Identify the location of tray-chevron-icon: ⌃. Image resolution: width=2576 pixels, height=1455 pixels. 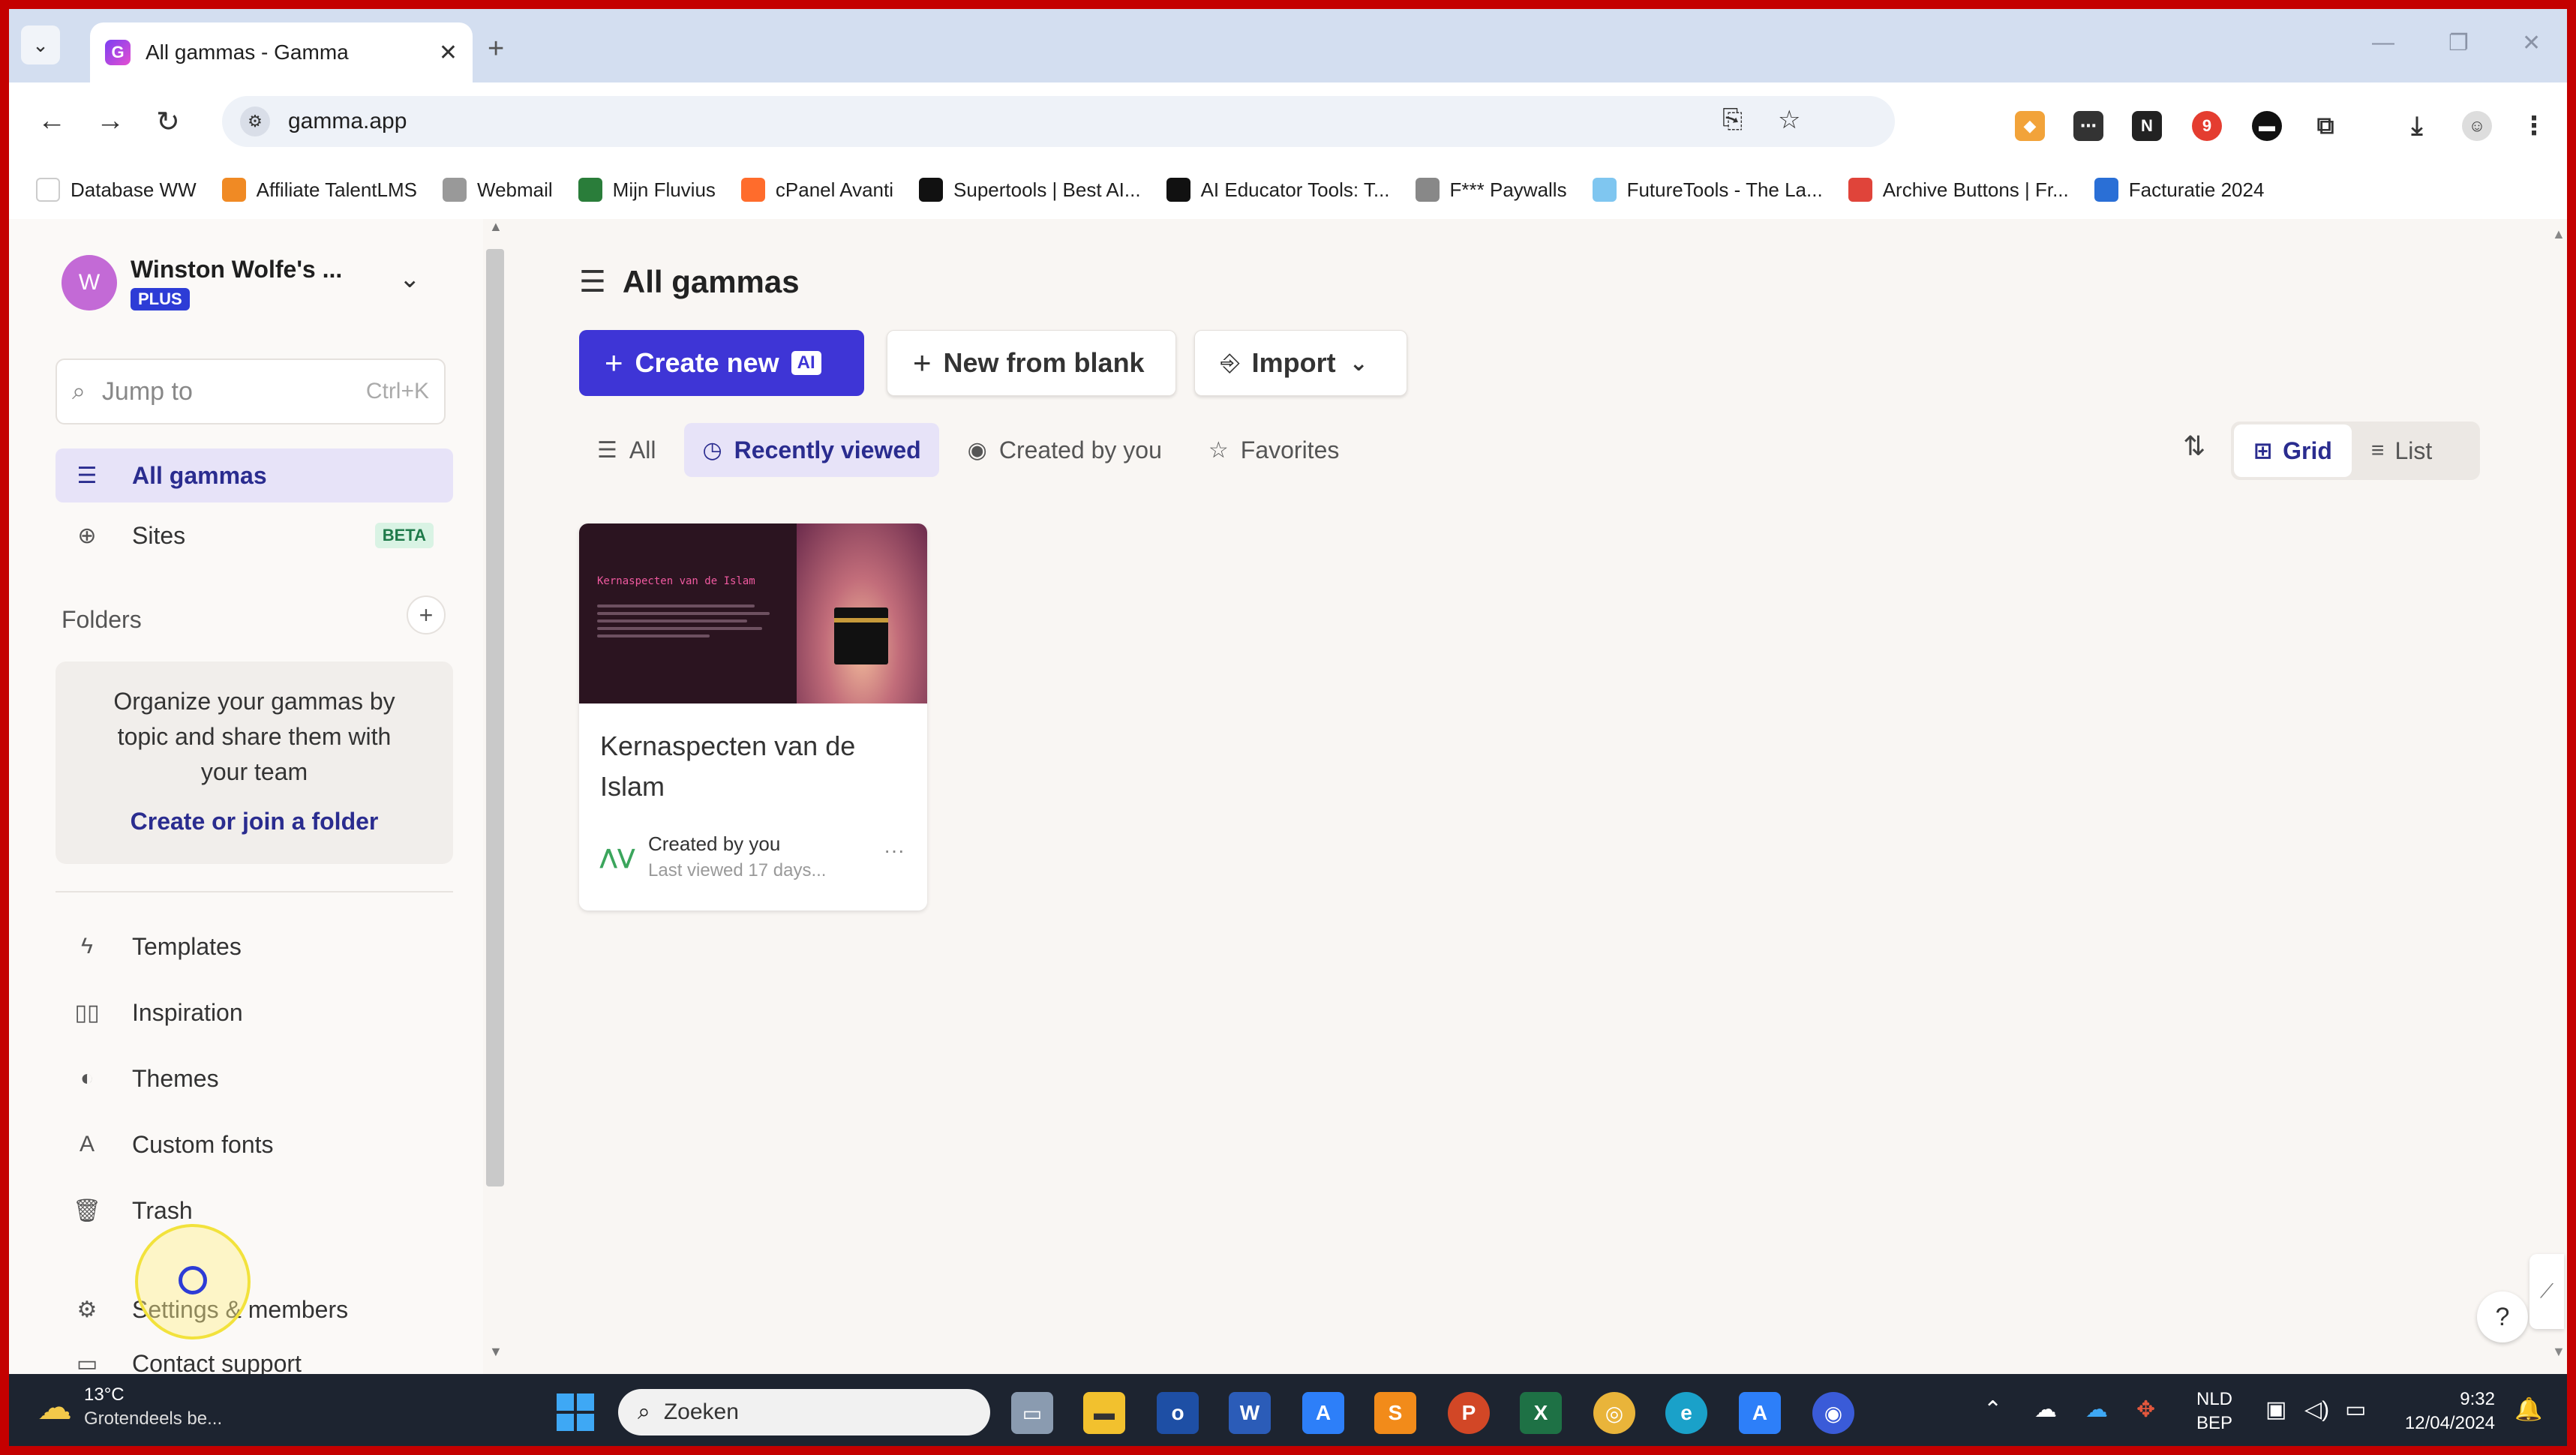
(1992, 1409).